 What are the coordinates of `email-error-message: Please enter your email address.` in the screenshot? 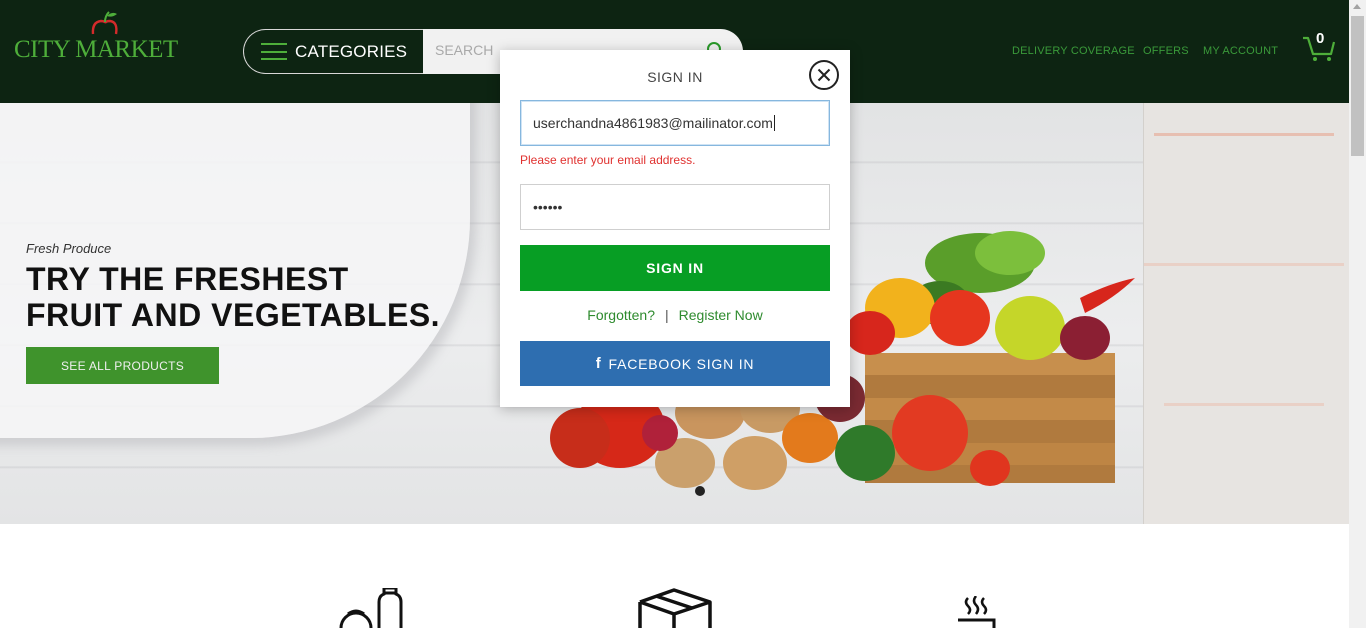 It's located at (608, 160).